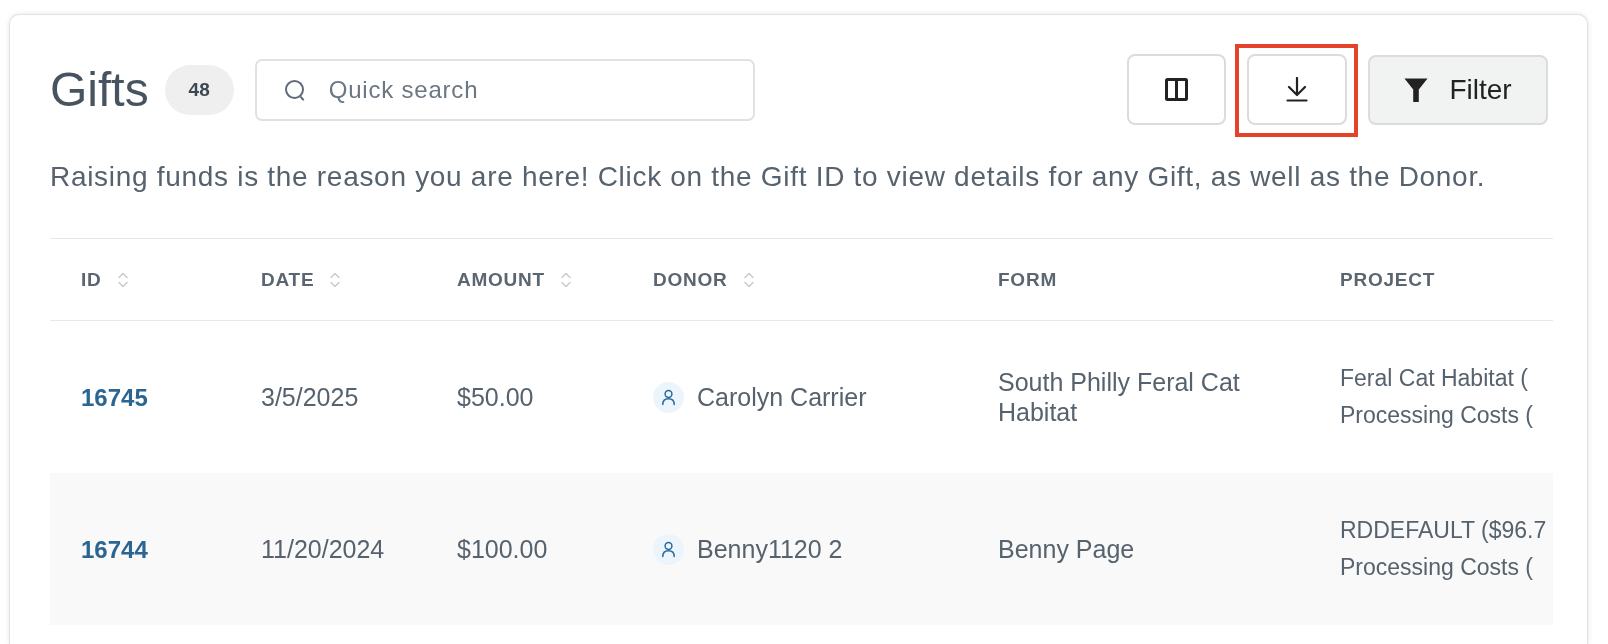 This screenshot has height=644, width=1608. What do you see at coordinates (114, 549) in the screenshot?
I see `gift-id-link: 16744` at bounding box center [114, 549].